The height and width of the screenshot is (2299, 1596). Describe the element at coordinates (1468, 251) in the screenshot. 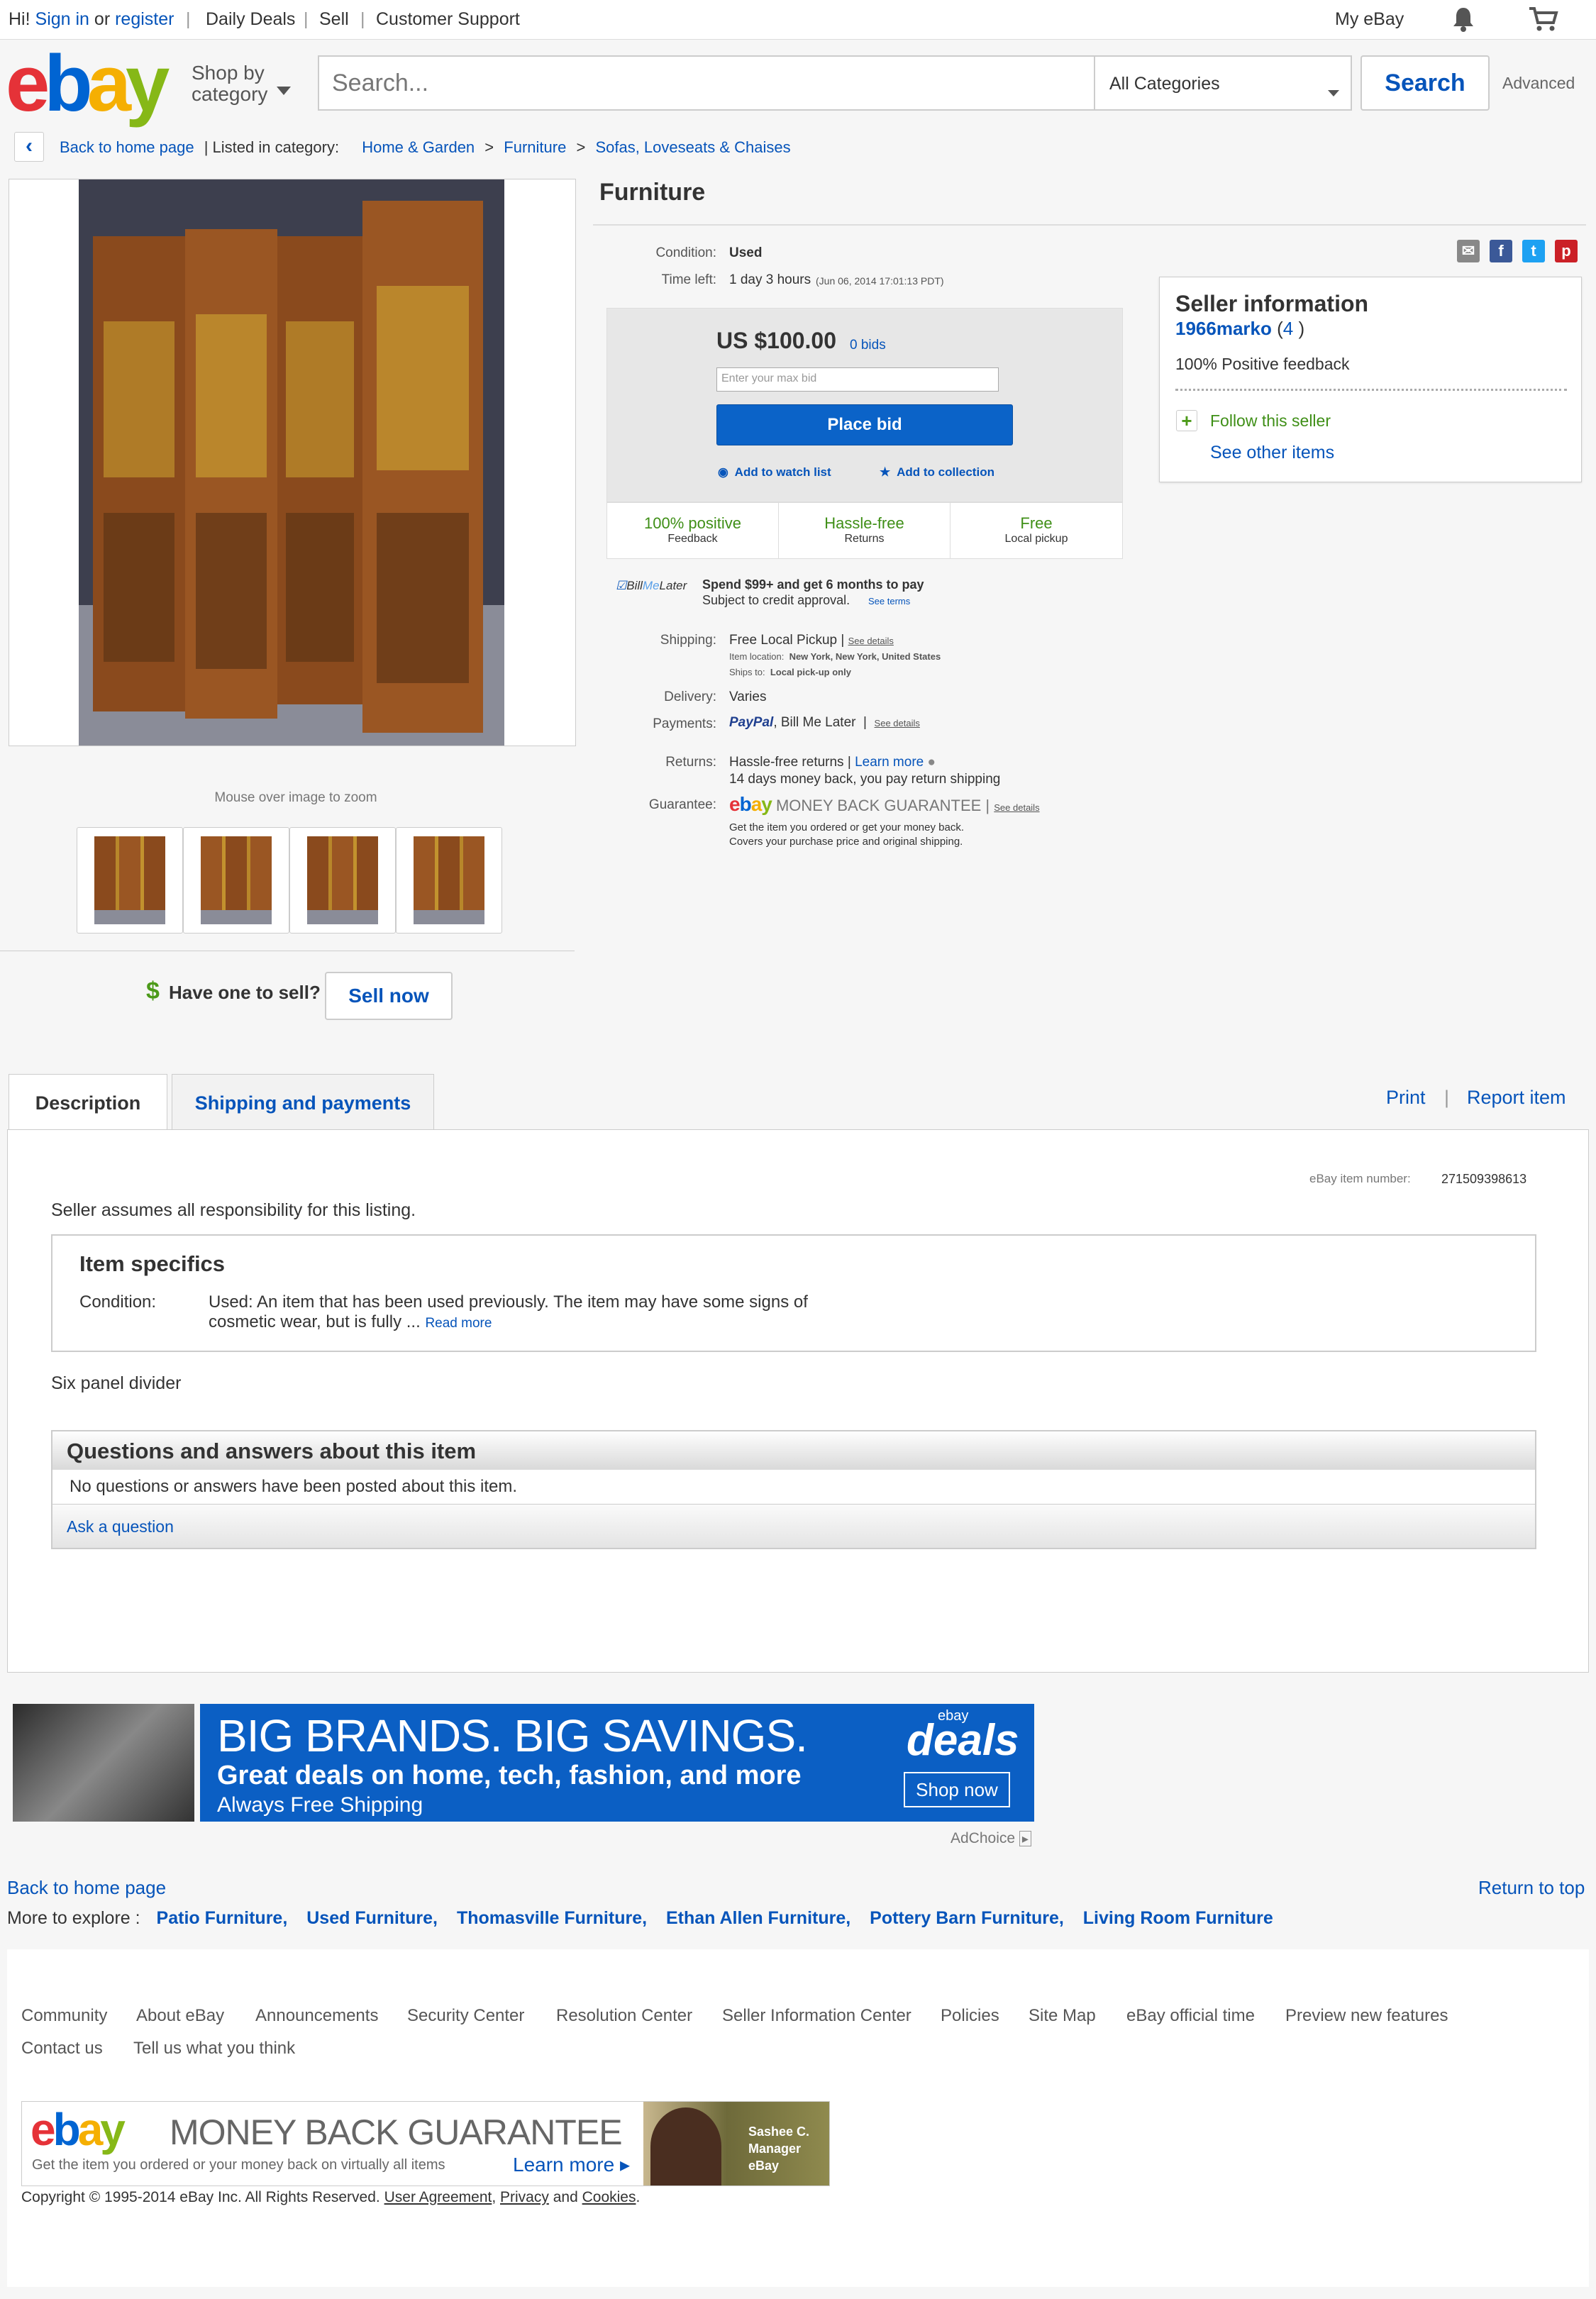

I see `email-icon: ✉` at that location.